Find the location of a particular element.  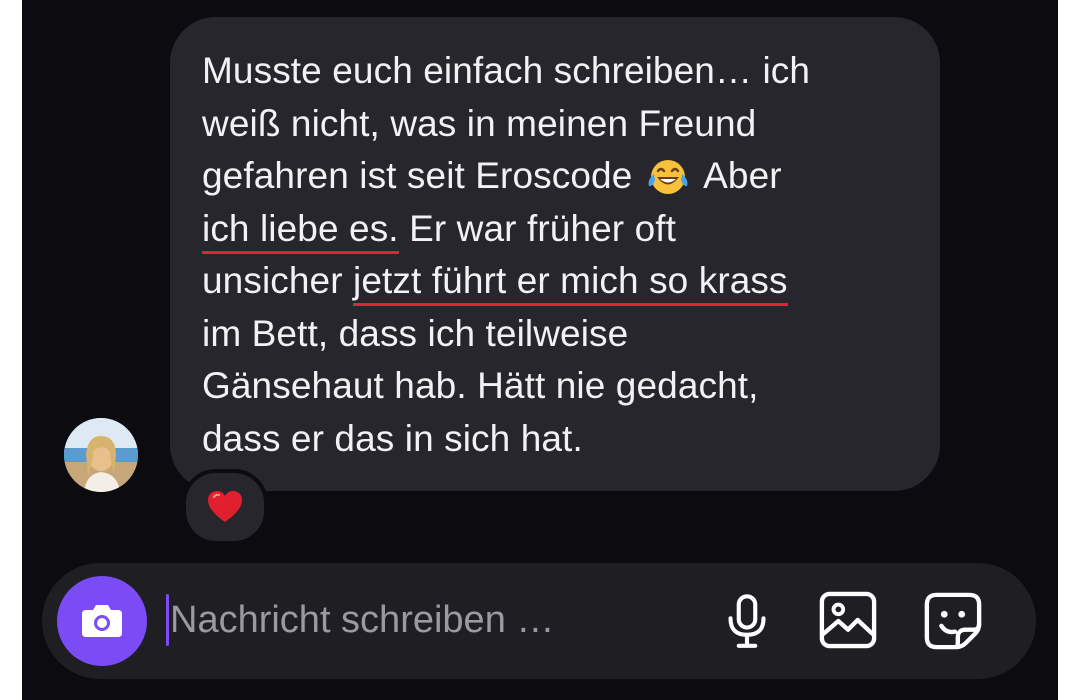

camera-button is located at coordinates (102, 621).